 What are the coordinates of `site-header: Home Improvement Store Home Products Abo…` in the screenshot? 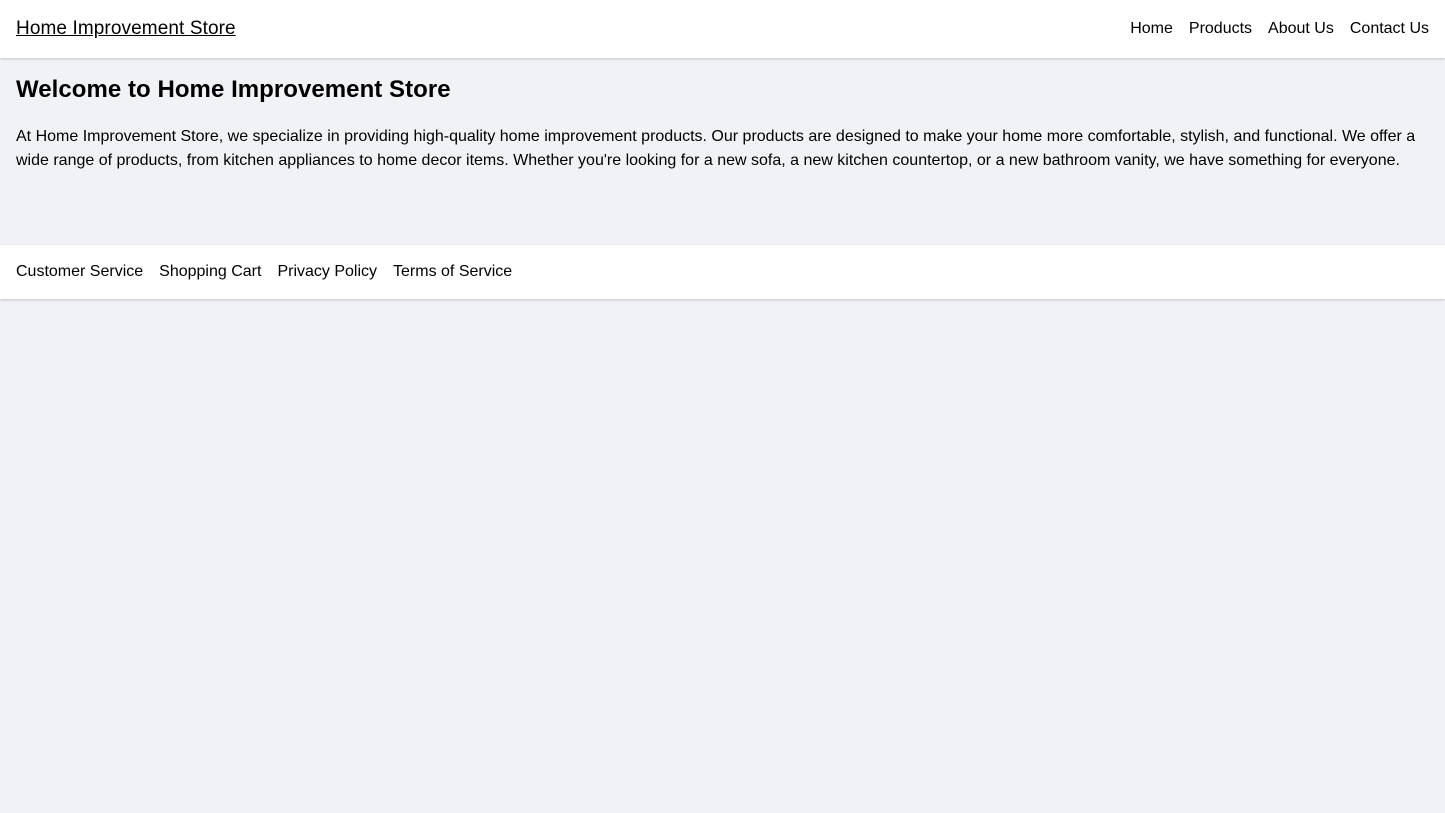 It's located at (722, 29).